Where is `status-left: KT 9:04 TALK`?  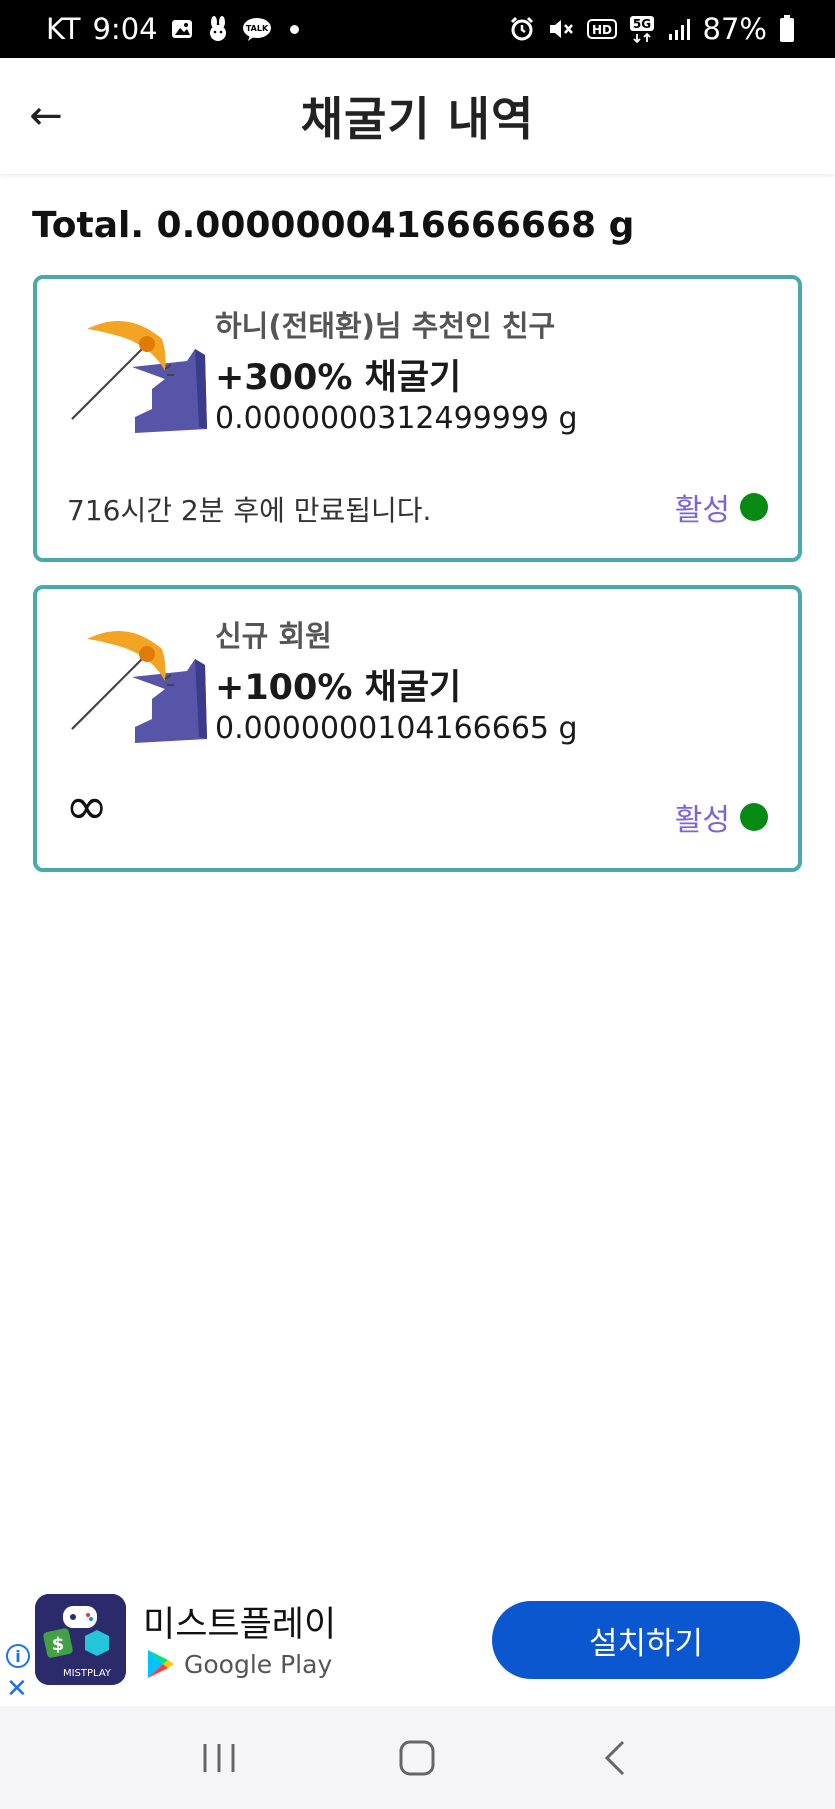 status-left: KT 9:04 TALK is located at coordinates (172, 29).